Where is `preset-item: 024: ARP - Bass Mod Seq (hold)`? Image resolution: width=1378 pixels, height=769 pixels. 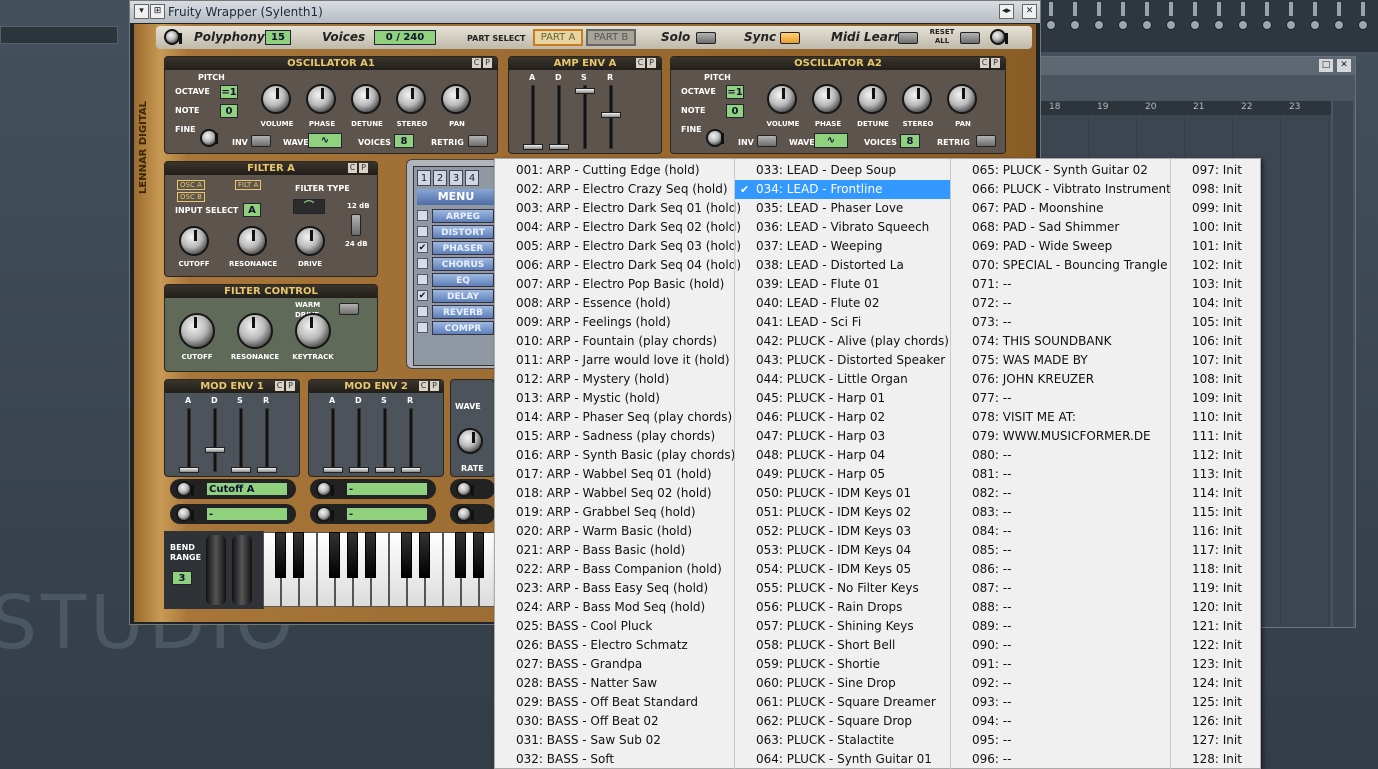
preset-item: 024: ARP - Bass Mod Seq (hold) is located at coordinates (614, 607).